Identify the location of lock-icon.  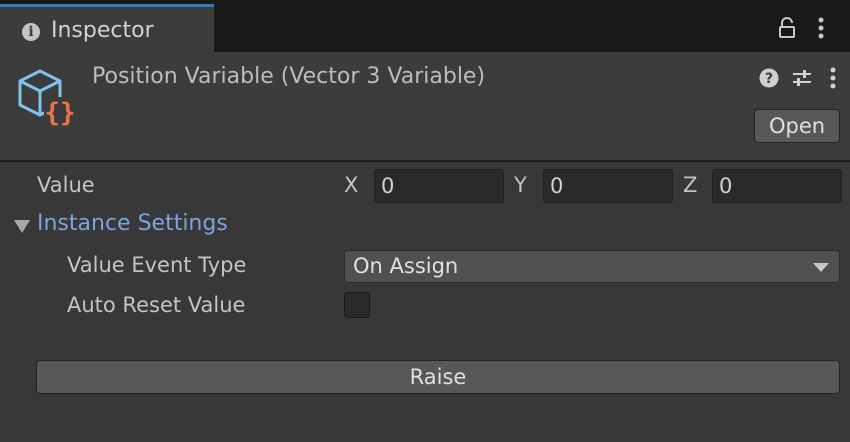
(787, 28).